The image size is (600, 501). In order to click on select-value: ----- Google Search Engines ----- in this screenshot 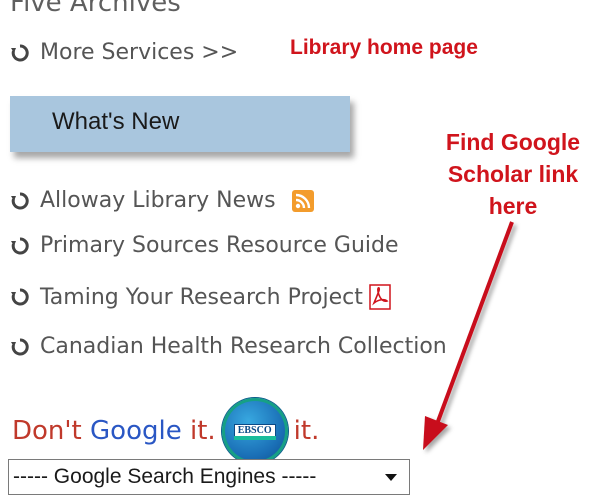, I will do `click(165, 476)`.